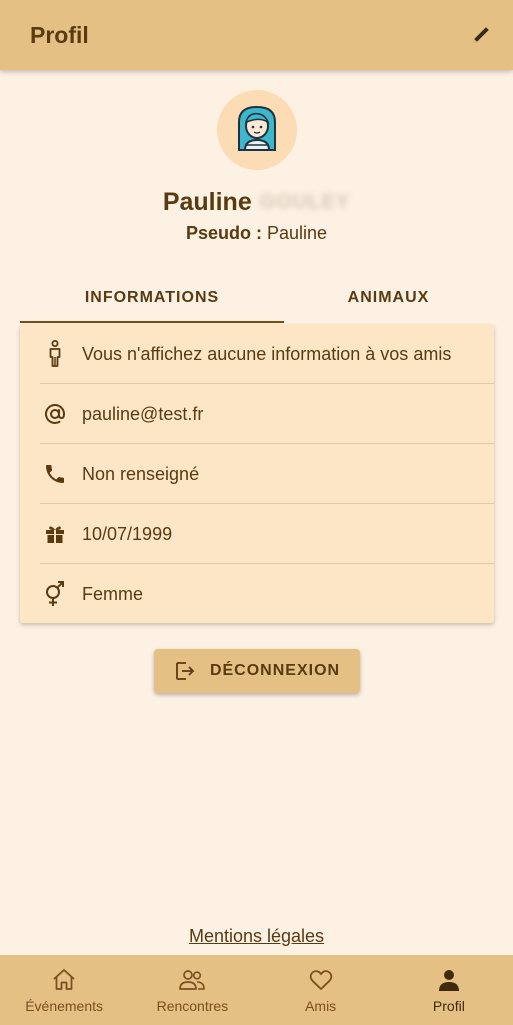 This screenshot has height=1025, width=513. I want to click on logout-button: DÉCONNEXION, so click(257, 671).